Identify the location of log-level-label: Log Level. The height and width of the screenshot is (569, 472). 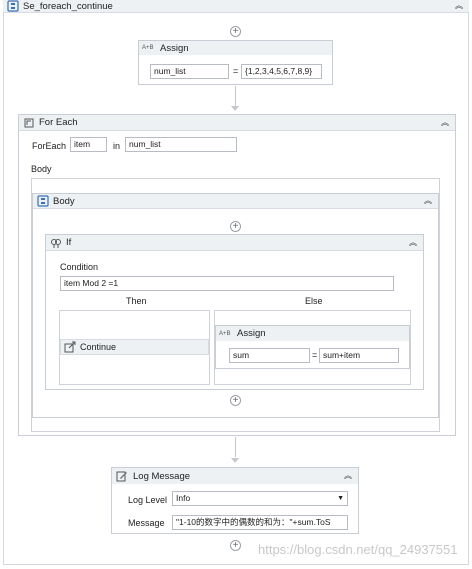
(148, 500).